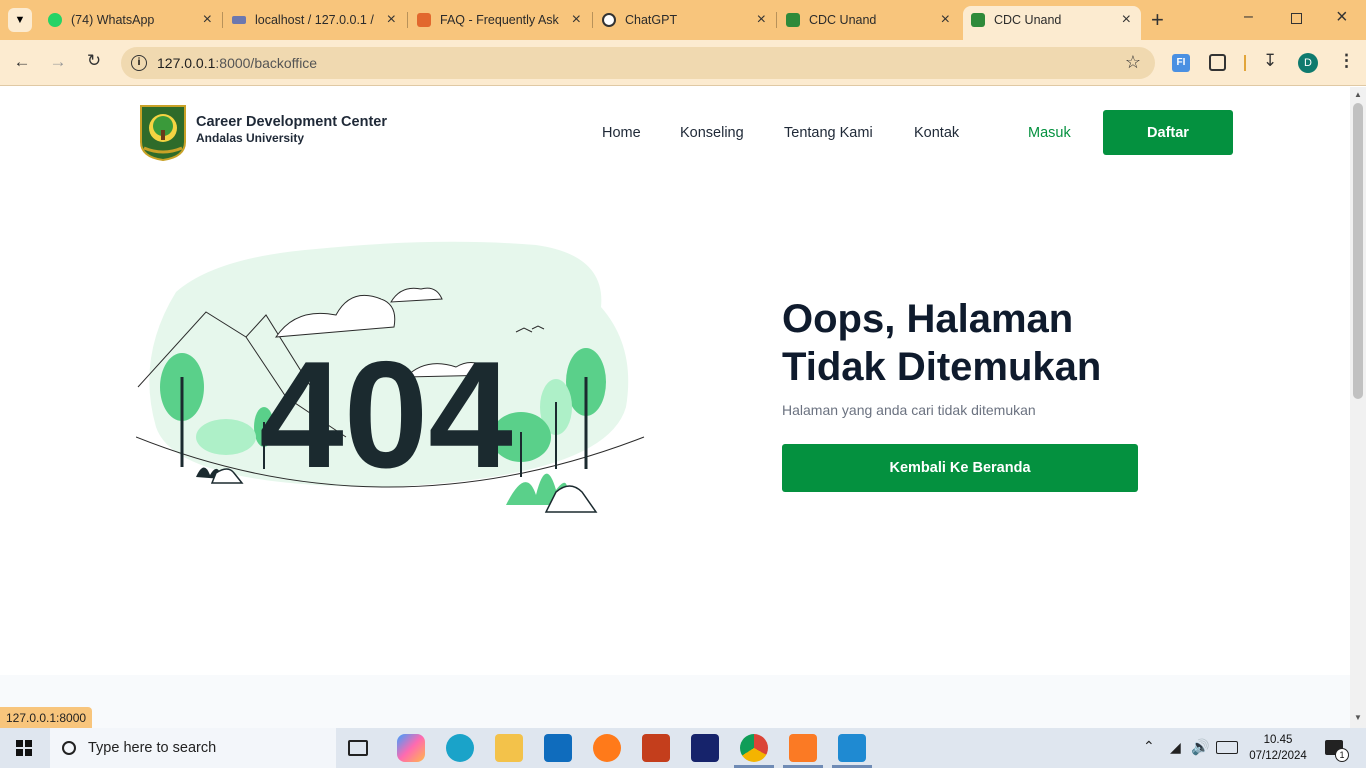 This screenshot has height=768, width=1366. Describe the element at coordinates (314, 20) in the screenshot. I see `tab-title: localhost / 127.0.0.1 /` at that location.